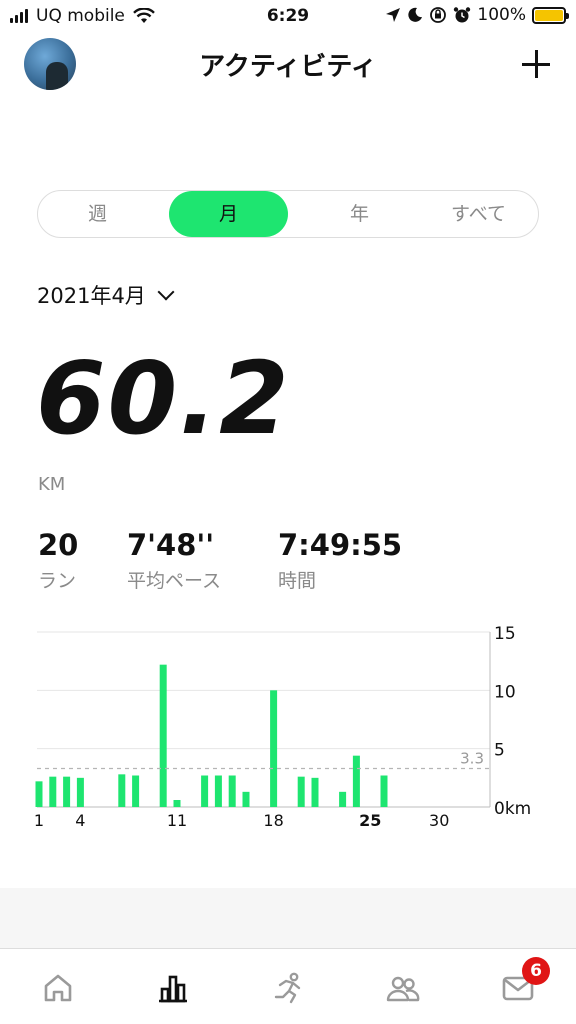 Image resolution: width=576 pixels, height=1024 pixels. Describe the element at coordinates (359, 214) in the screenshot. I see `segment-year: 年` at that location.